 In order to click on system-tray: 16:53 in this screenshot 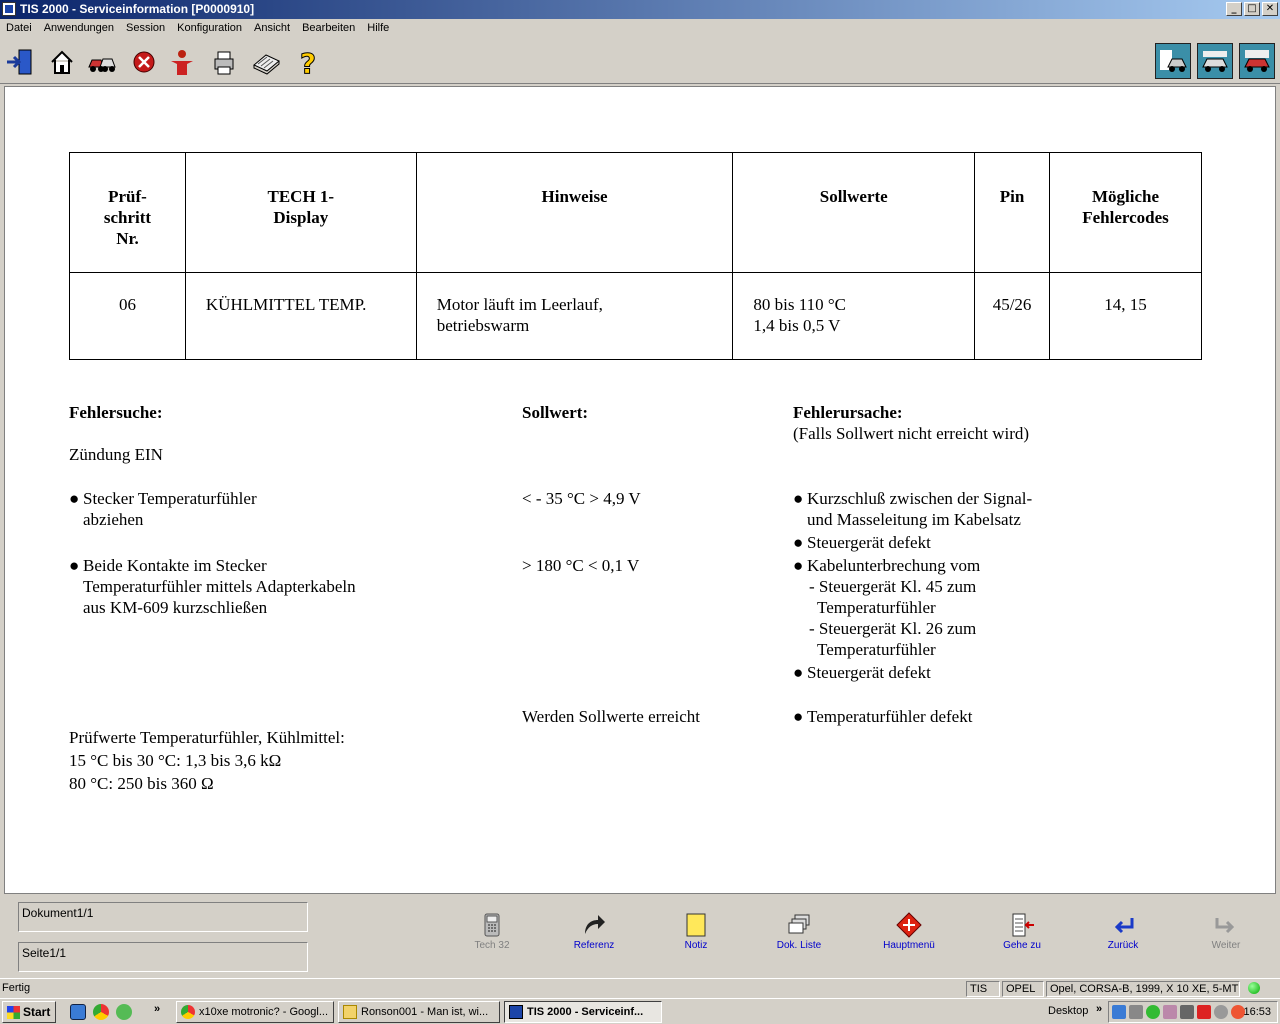, I will do `click(1193, 1012)`.